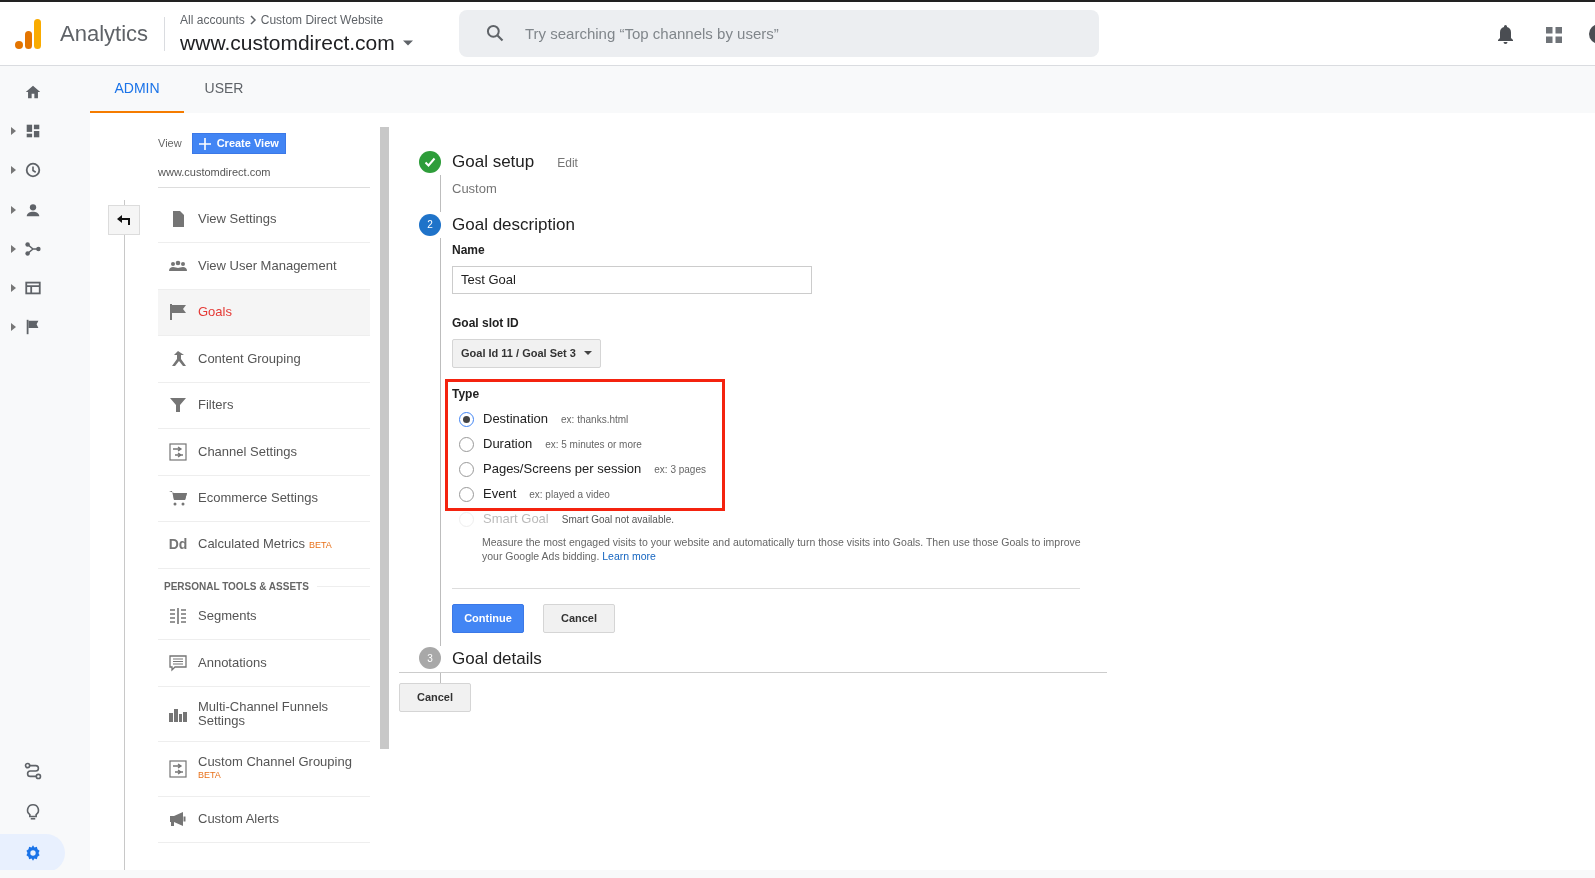 The width and height of the screenshot is (1595, 878). Describe the element at coordinates (264, 714) in the screenshot. I see `admin-nav-item: Multi-Channel Funnels Settings` at that location.